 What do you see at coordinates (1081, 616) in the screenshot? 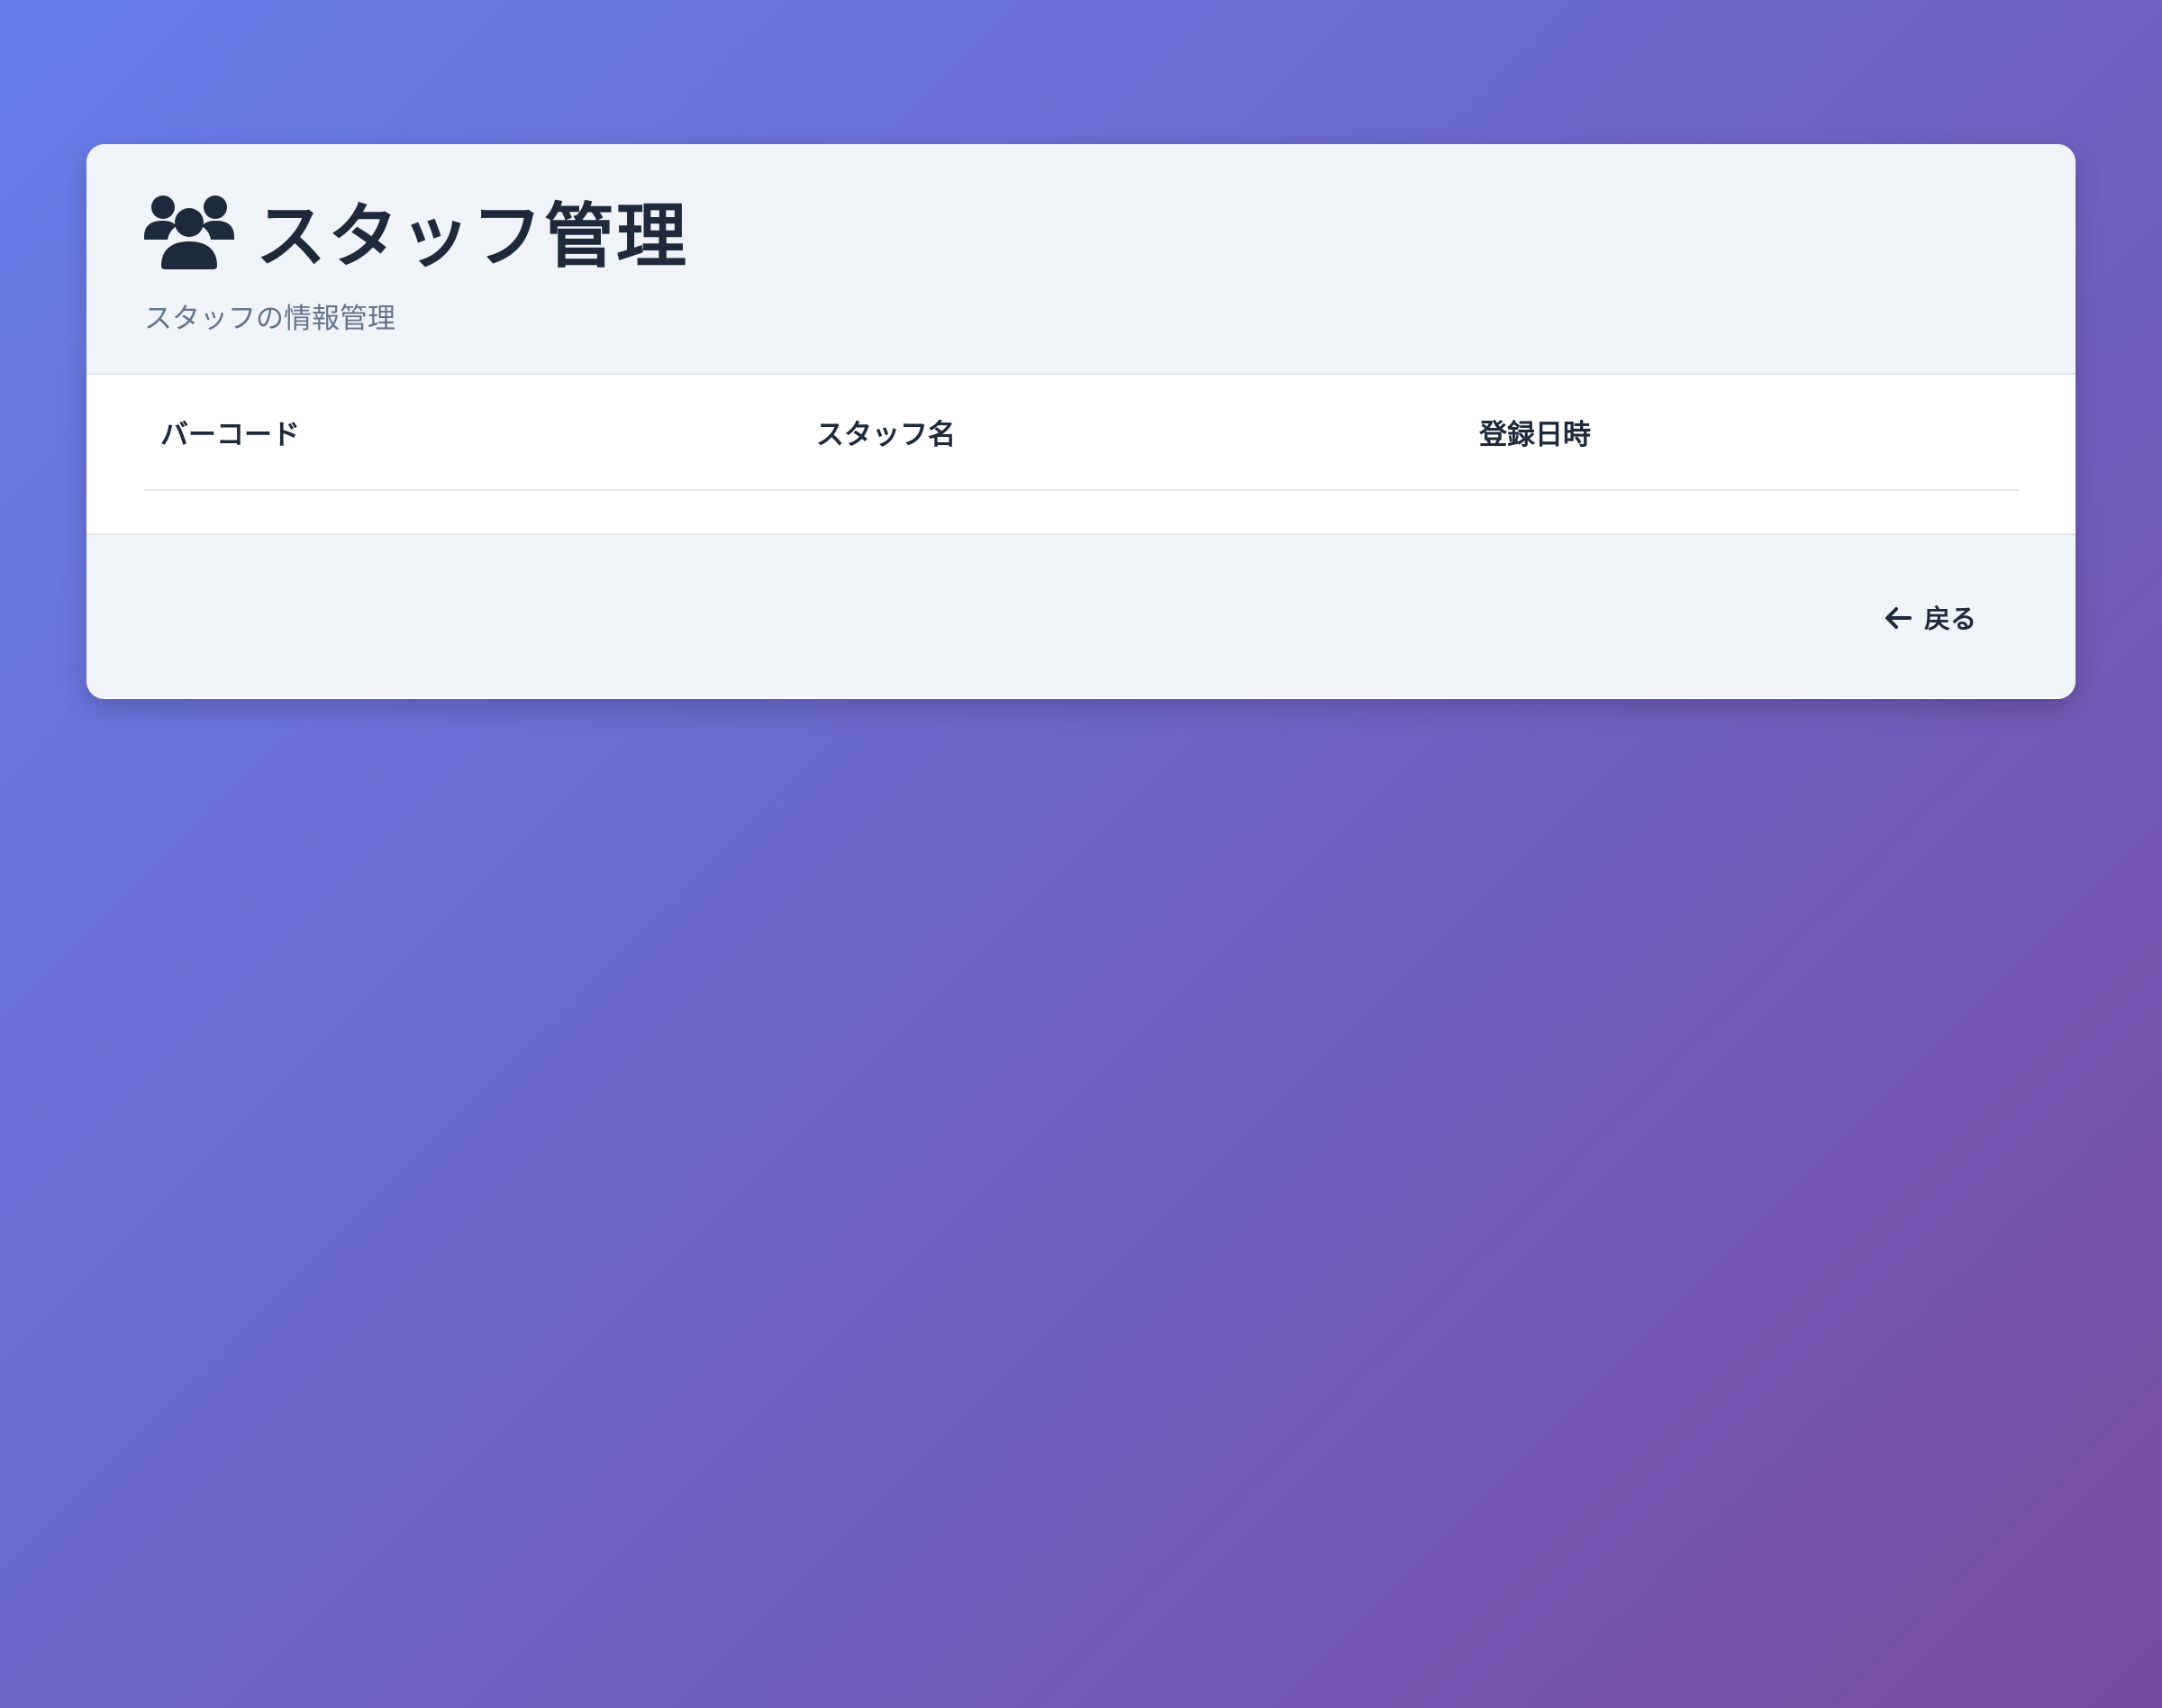
I see `card-footer: 戻る` at bounding box center [1081, 616].